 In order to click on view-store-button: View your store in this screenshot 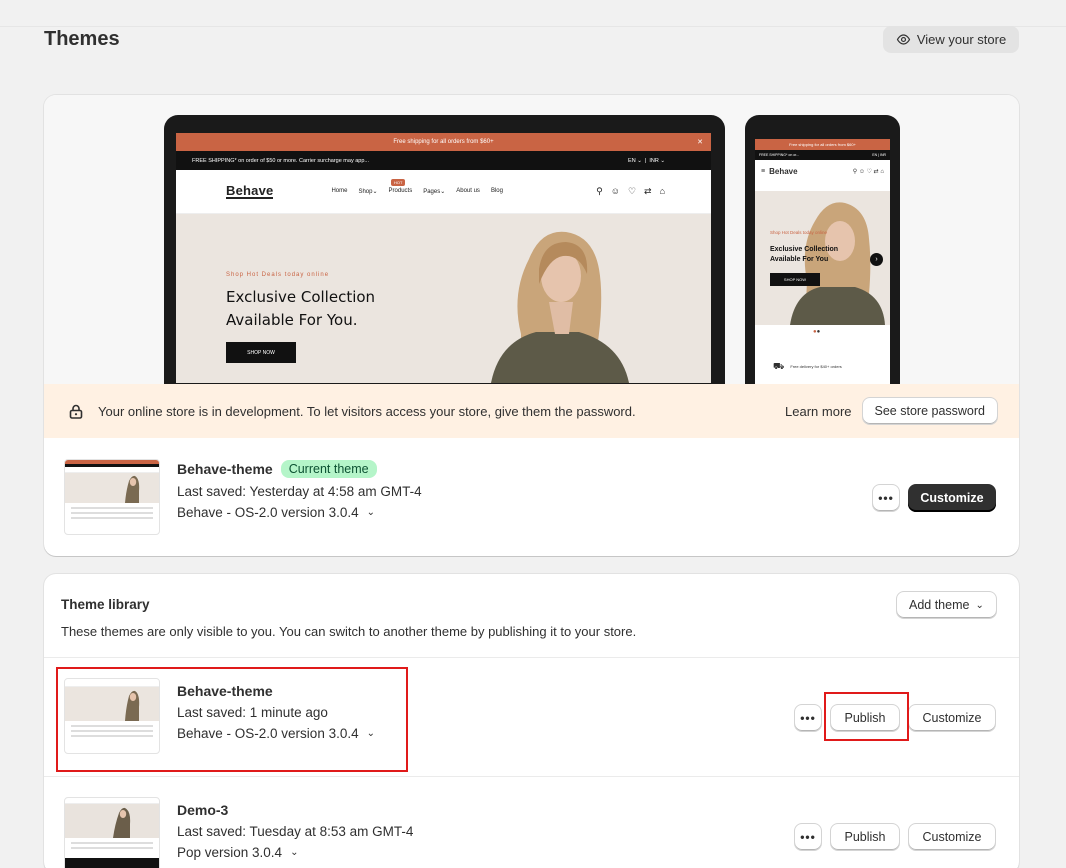, I will do `click(951, 39)`.